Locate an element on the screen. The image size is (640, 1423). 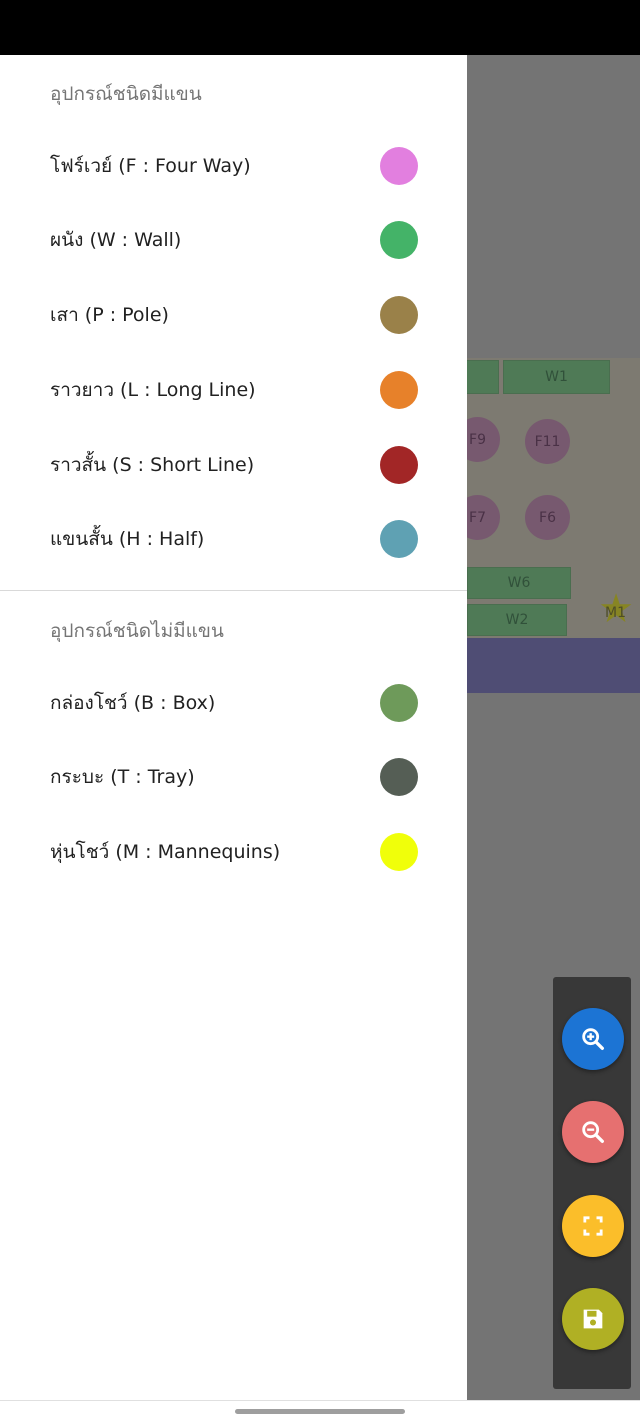
status-bar is located at coordinates (320, 27).